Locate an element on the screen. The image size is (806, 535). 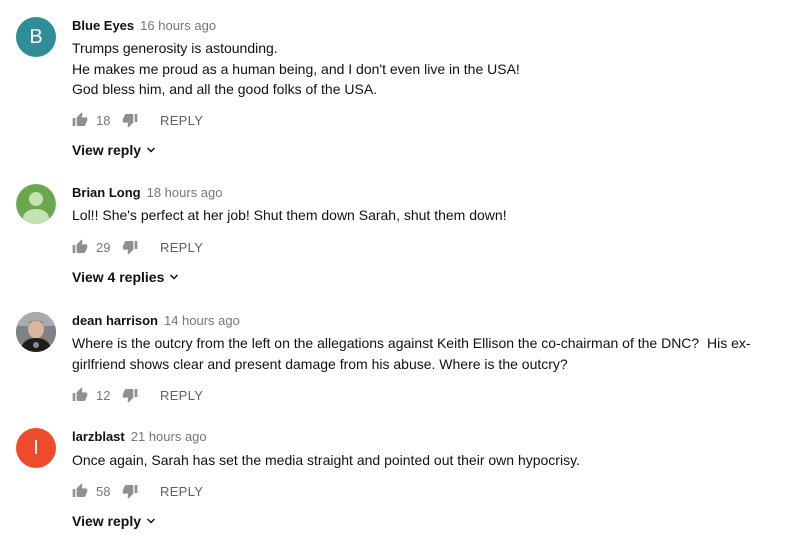
avatar-letter: B is located at coordinates (36, 36).